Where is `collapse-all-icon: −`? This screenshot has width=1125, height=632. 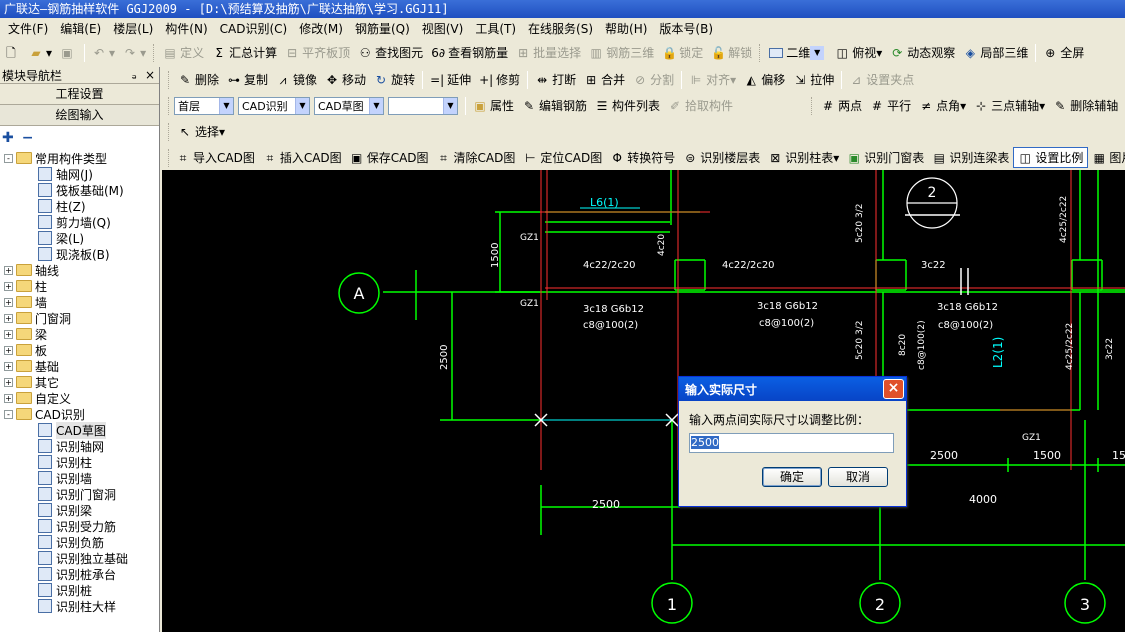 collapse-all-icon: − is located at coordinates (28, 138).